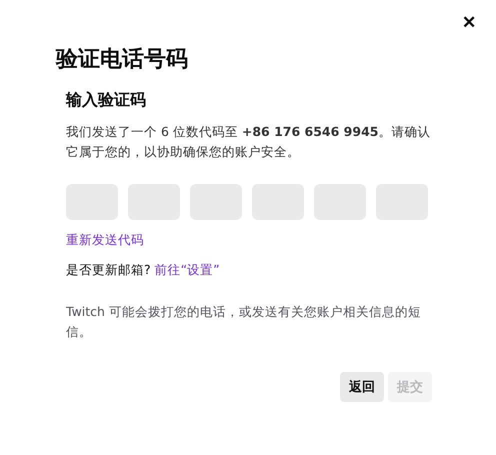 This screenshot has height=455, width=496. Describe the element at coordinates (106, 100) in the screenshot. I see `section-heading: 输入验证码` at that location.